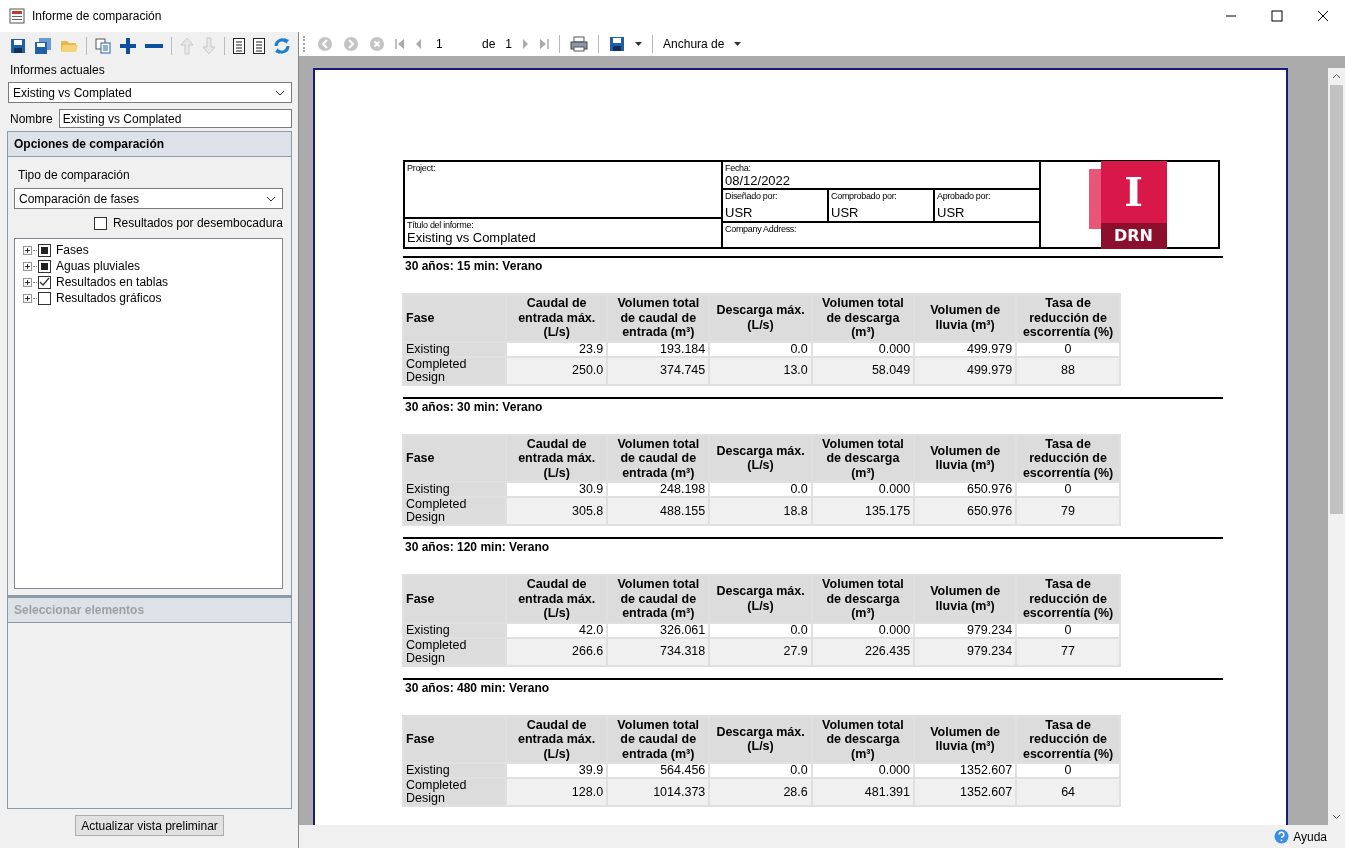 This screenshot has height=848, width=1345. I want to click on maximize-icon, so click(1277, 16).